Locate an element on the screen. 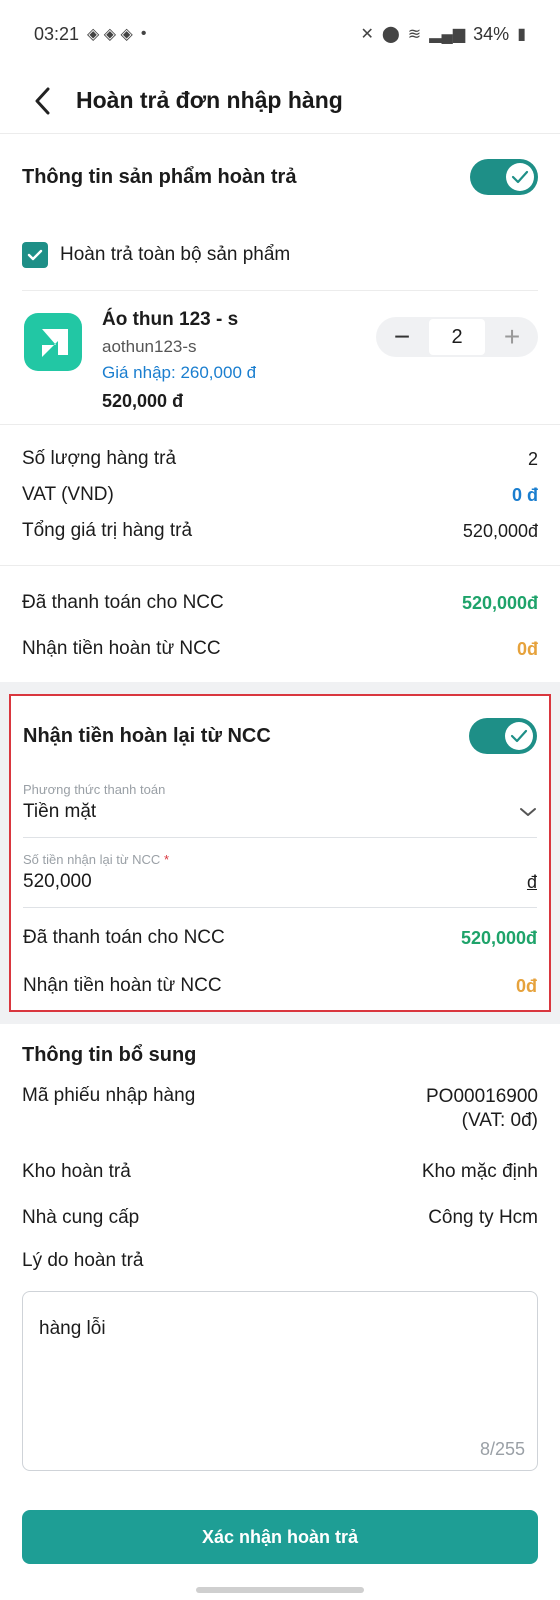 The image size is (560, 1600). product-name: Áo thun 123 - s is located at coordinates (170, 319).